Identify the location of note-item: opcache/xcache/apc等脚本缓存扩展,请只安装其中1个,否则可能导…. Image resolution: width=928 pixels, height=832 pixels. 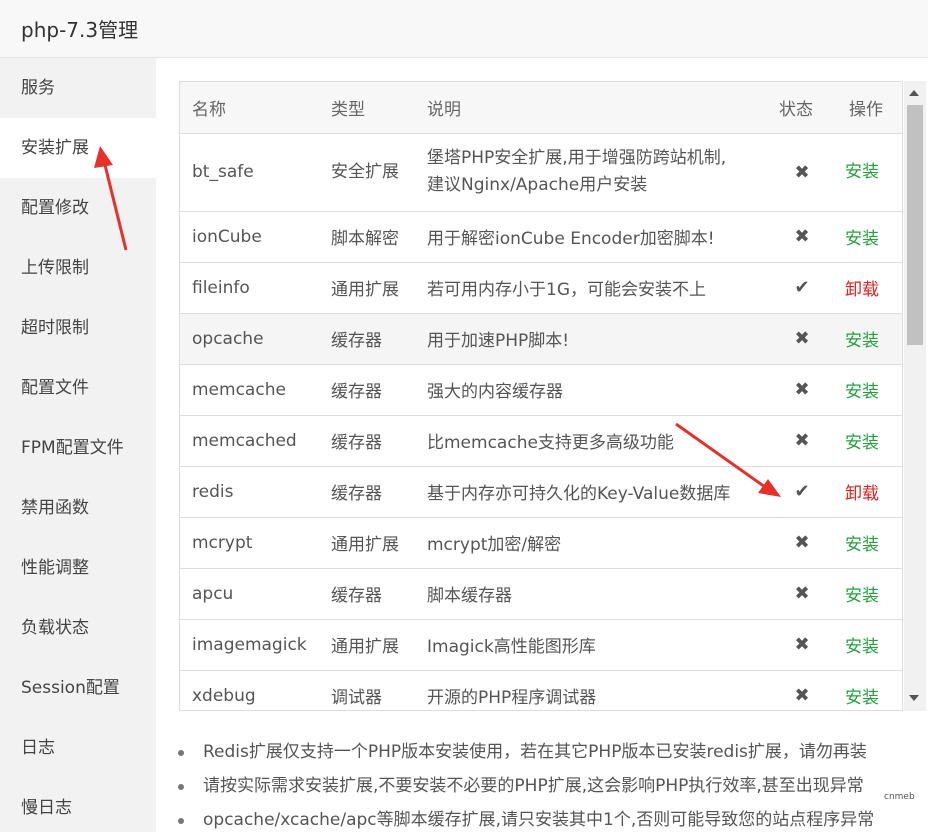
(551, 817).